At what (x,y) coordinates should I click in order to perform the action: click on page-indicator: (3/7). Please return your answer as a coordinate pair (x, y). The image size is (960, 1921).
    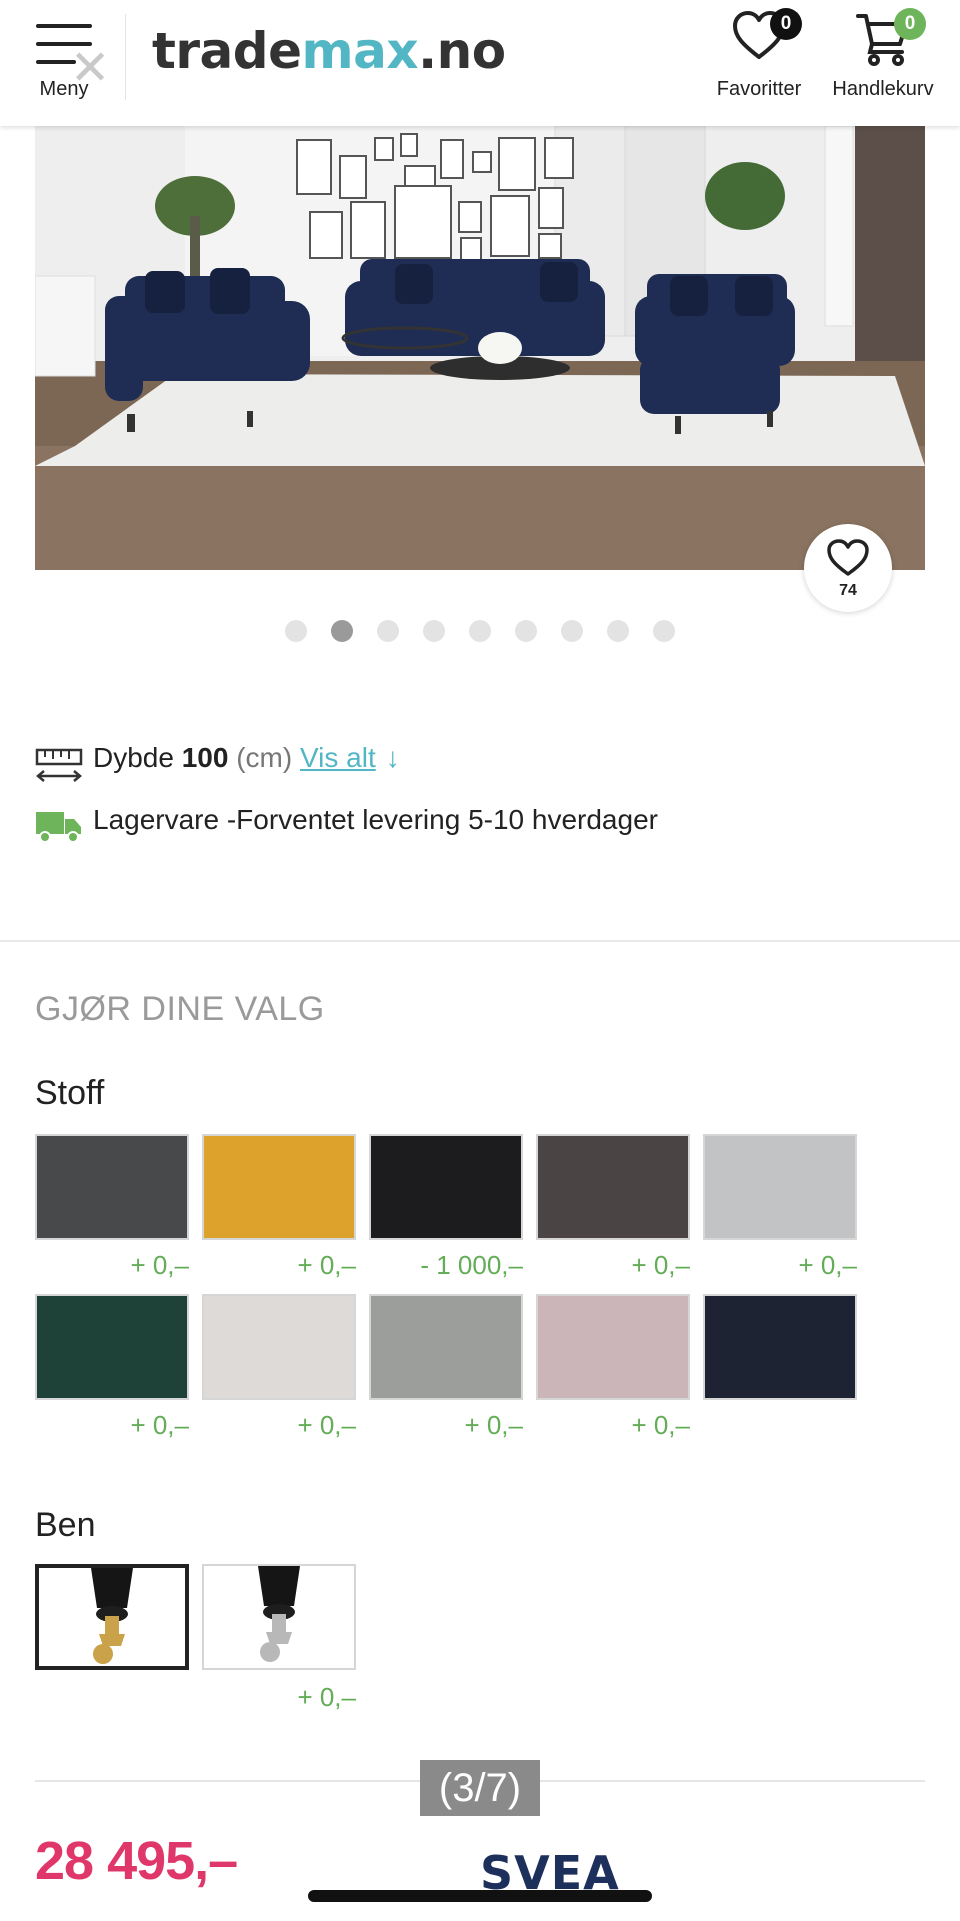
    Looking at the image, I should click on (480, 1788).